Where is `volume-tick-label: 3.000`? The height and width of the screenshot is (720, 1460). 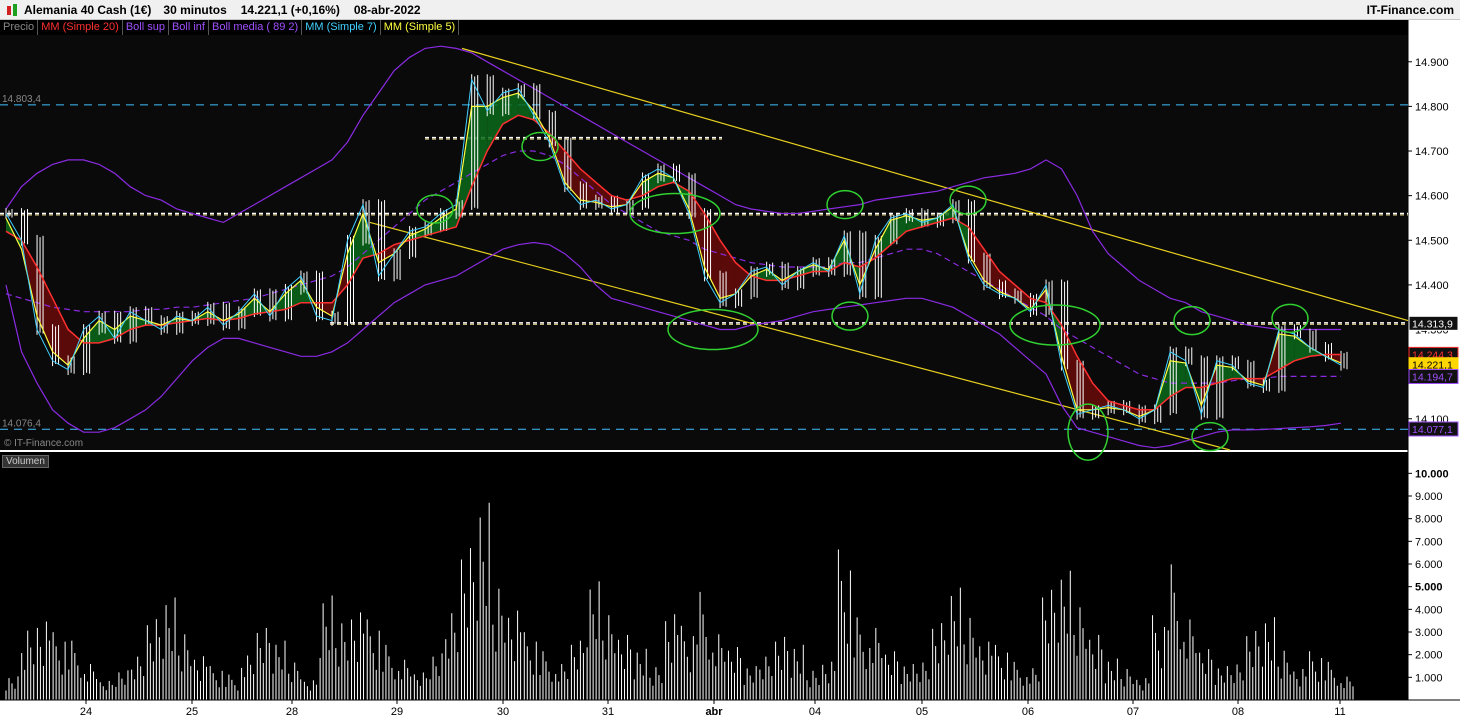 volume-tick-label: 3.000 is located at coordinates (1429, 633).